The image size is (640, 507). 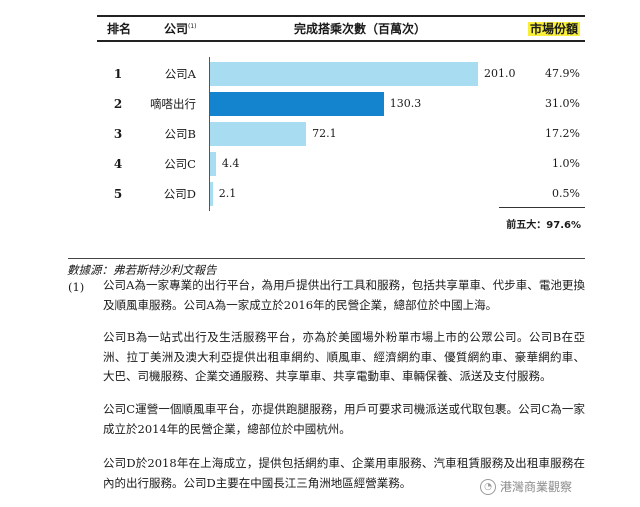 What do you see at coordinates (562, 103) in the screenshot?
I see `market-share-label: 31.0%` at bounding box center [562, 103].